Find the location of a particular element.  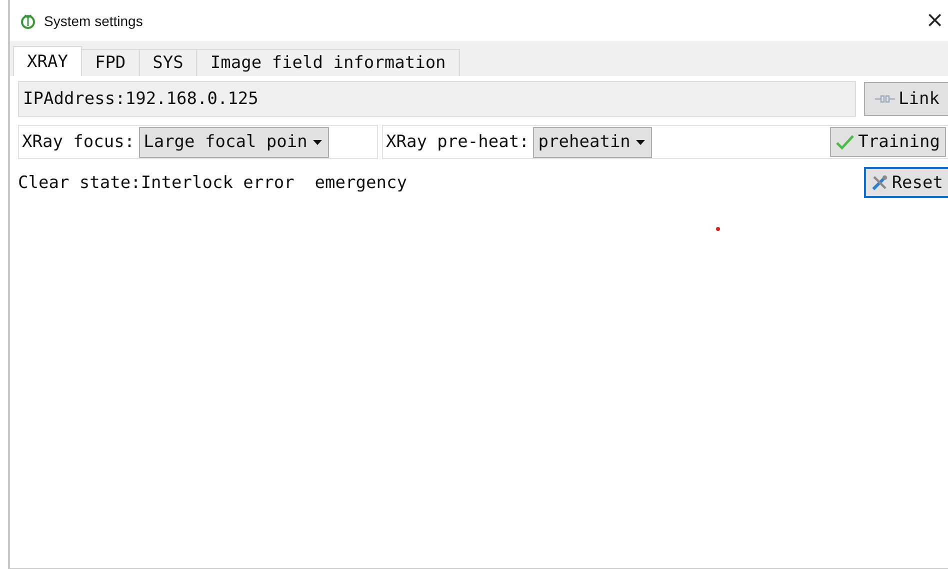

clear-state-text: Clear state:Interlock error emergency is located at coordinates (213, 182).